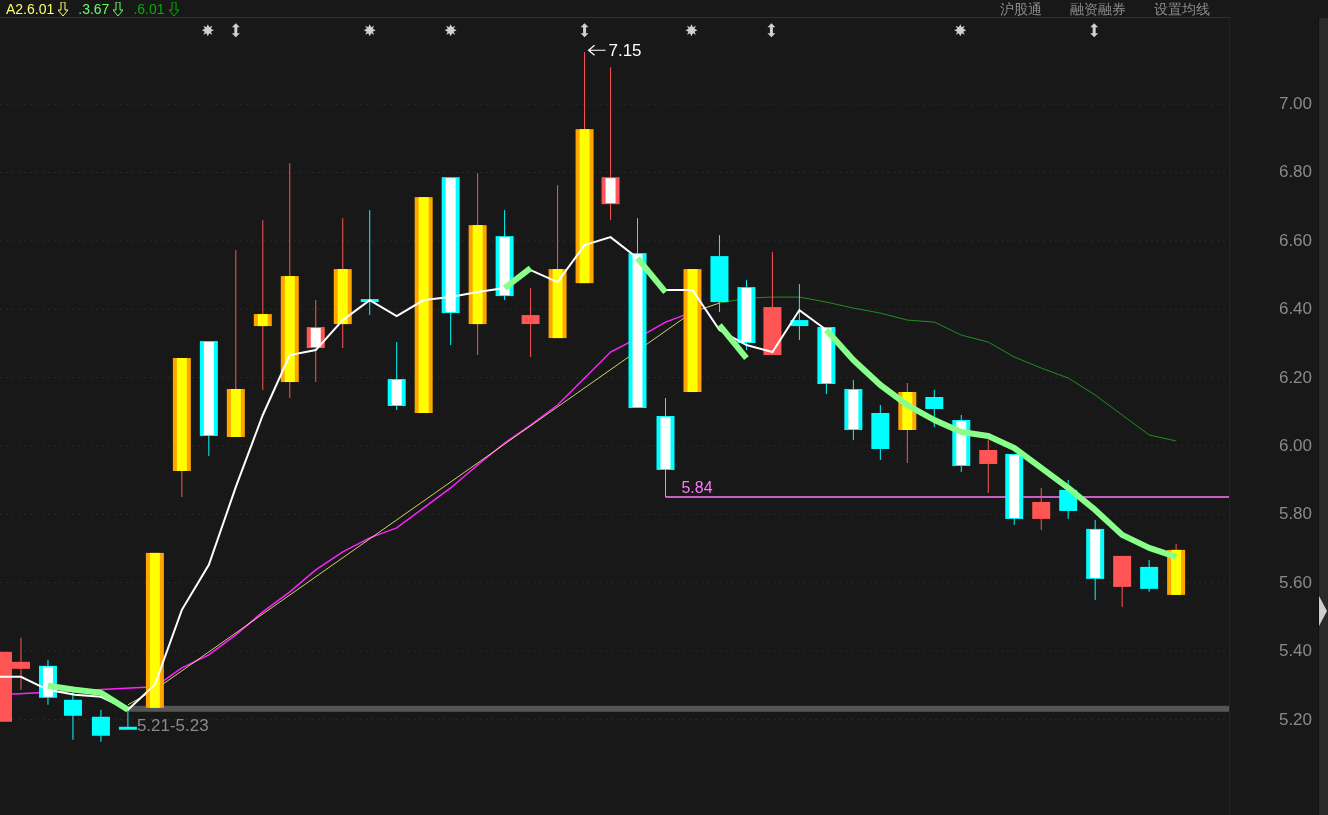 The height and width of the screenshot is (815, 1328). What do you see at coordinates (1098, 8) in the screenshot?
I see `toolbar-link: 融资融券` at bounding box center [1098, 8].